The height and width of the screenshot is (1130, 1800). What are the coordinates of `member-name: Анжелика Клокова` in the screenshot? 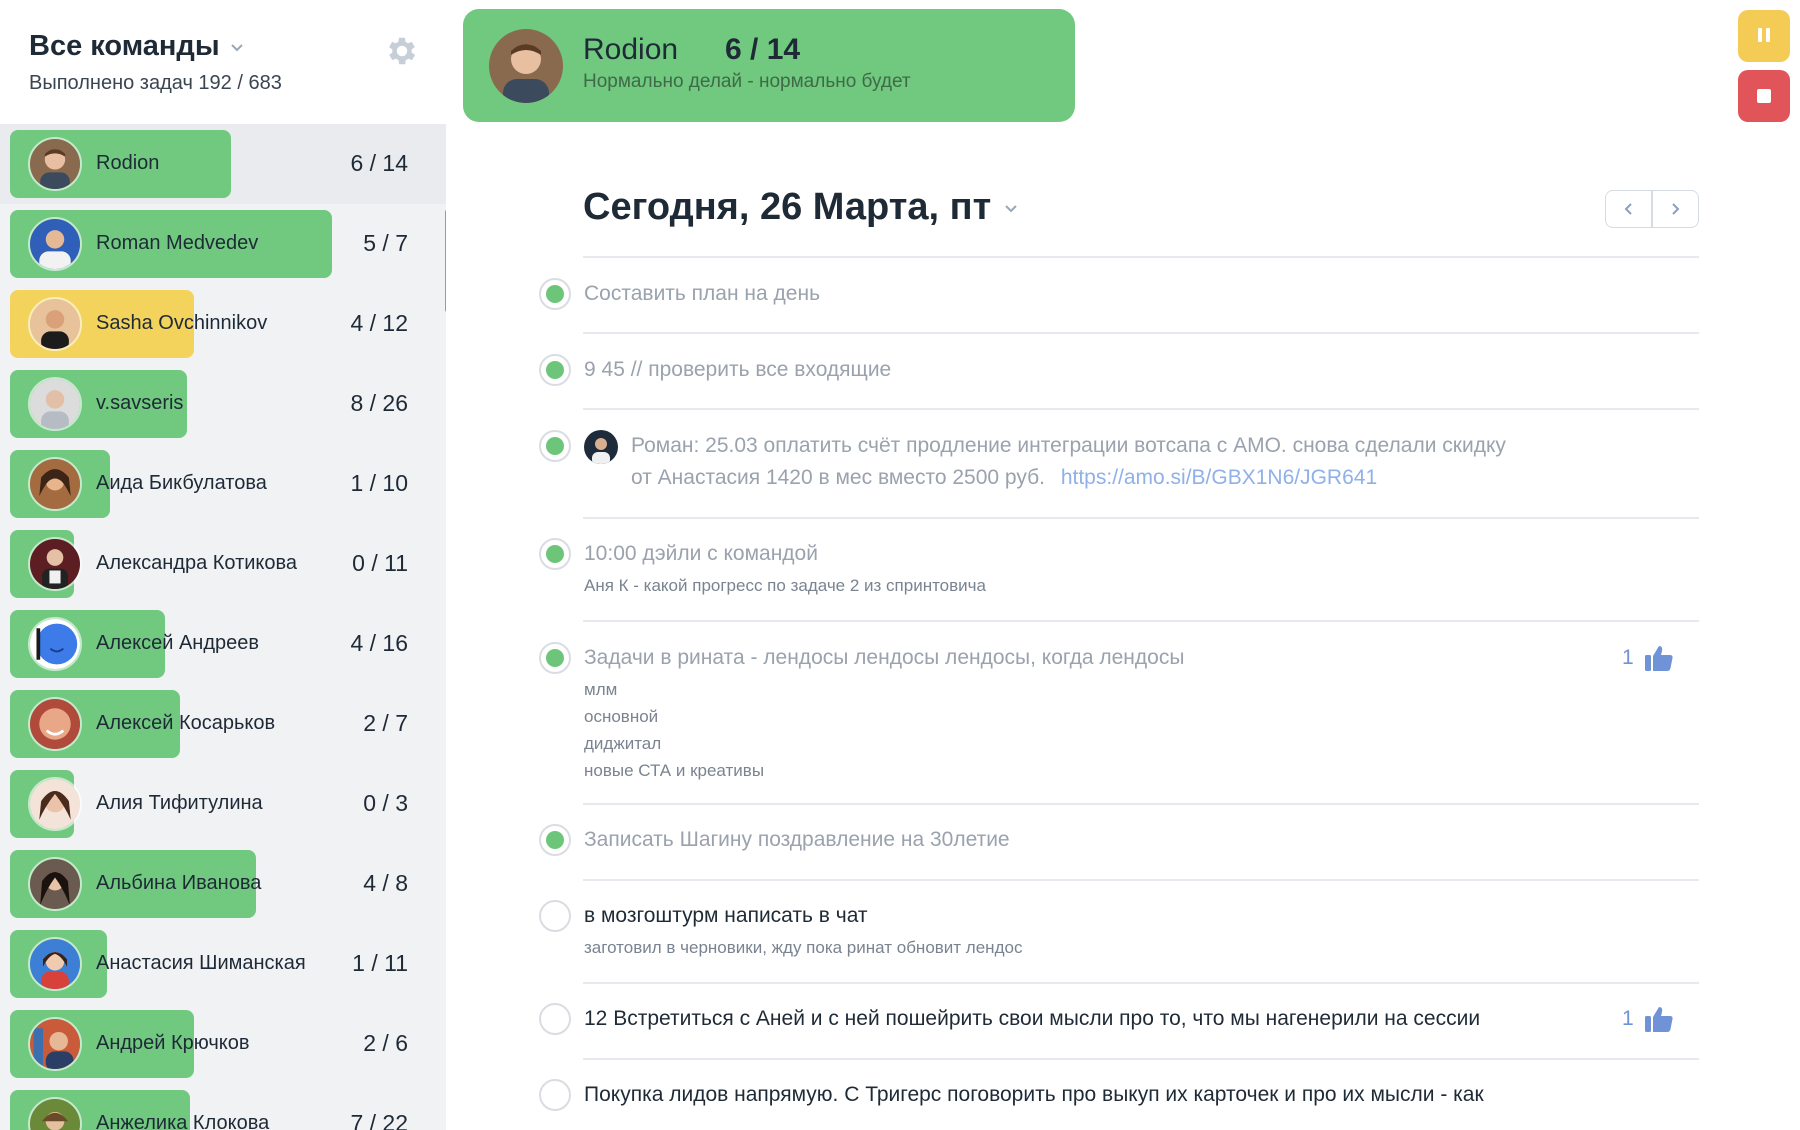 It's located at (183, 1121).